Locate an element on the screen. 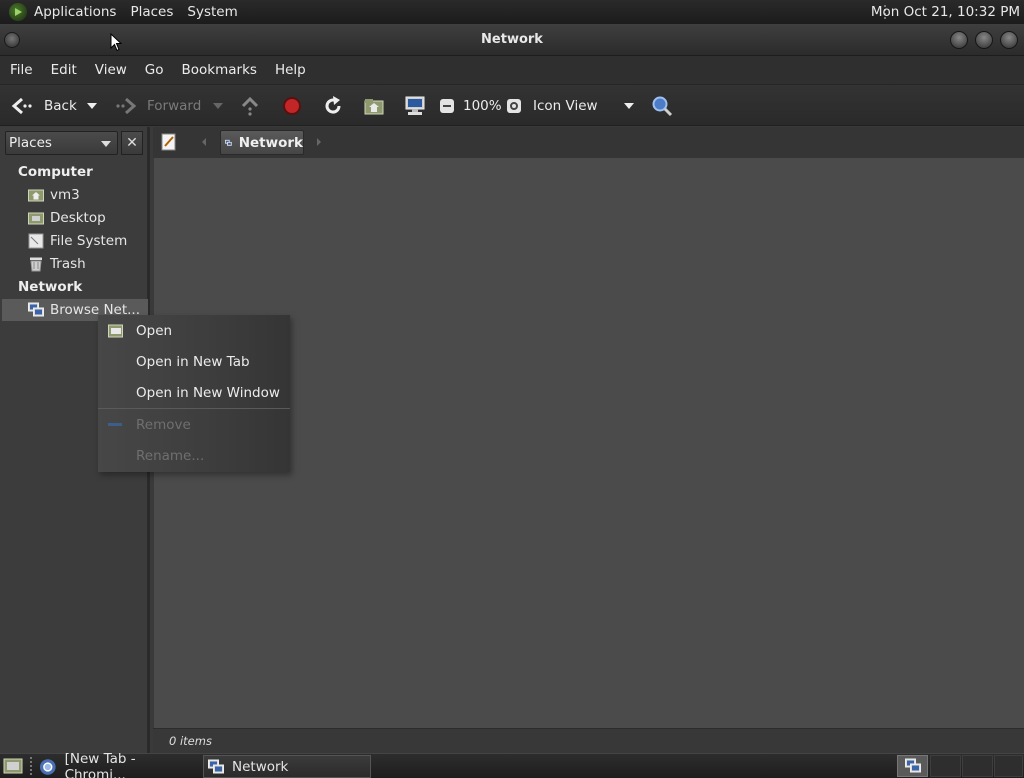 The width and height of the screenshot is (1024, 778). menu-edit: Edit is located at coordinates (64, 70).